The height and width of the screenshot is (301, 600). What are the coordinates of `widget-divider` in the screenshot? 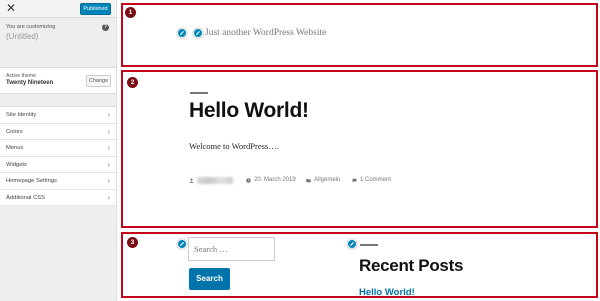 It's located at (369, 245).